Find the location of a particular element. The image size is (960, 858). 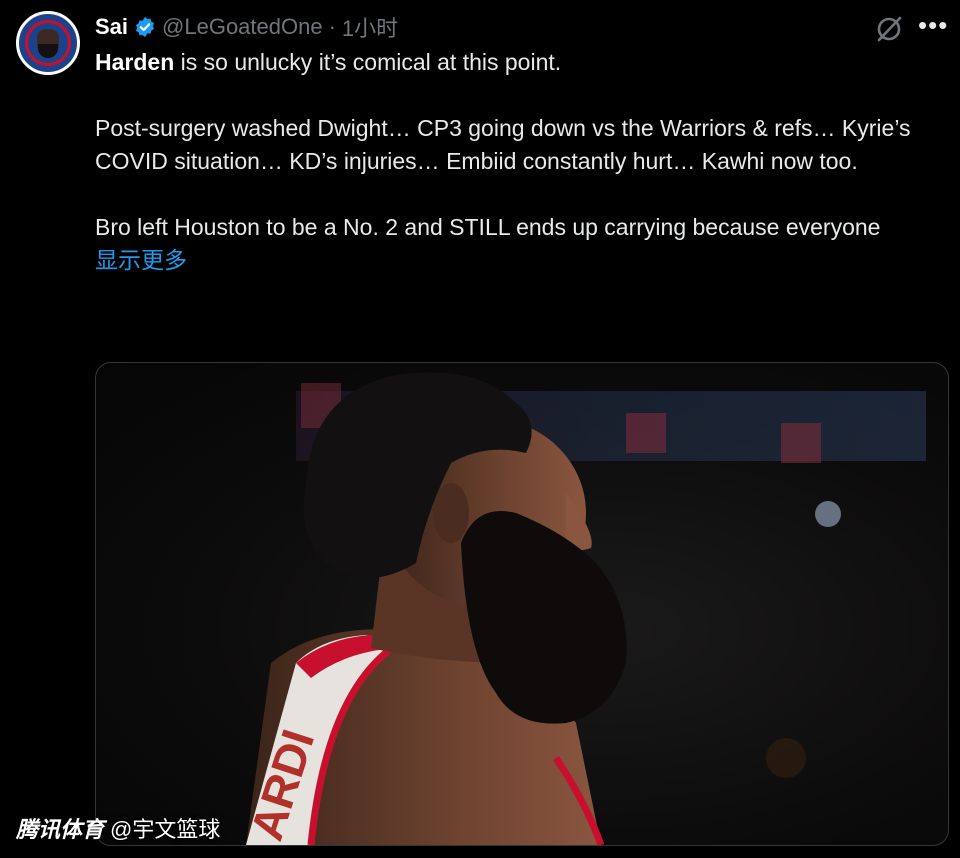

arena-light is located at coordinates (828, 514).